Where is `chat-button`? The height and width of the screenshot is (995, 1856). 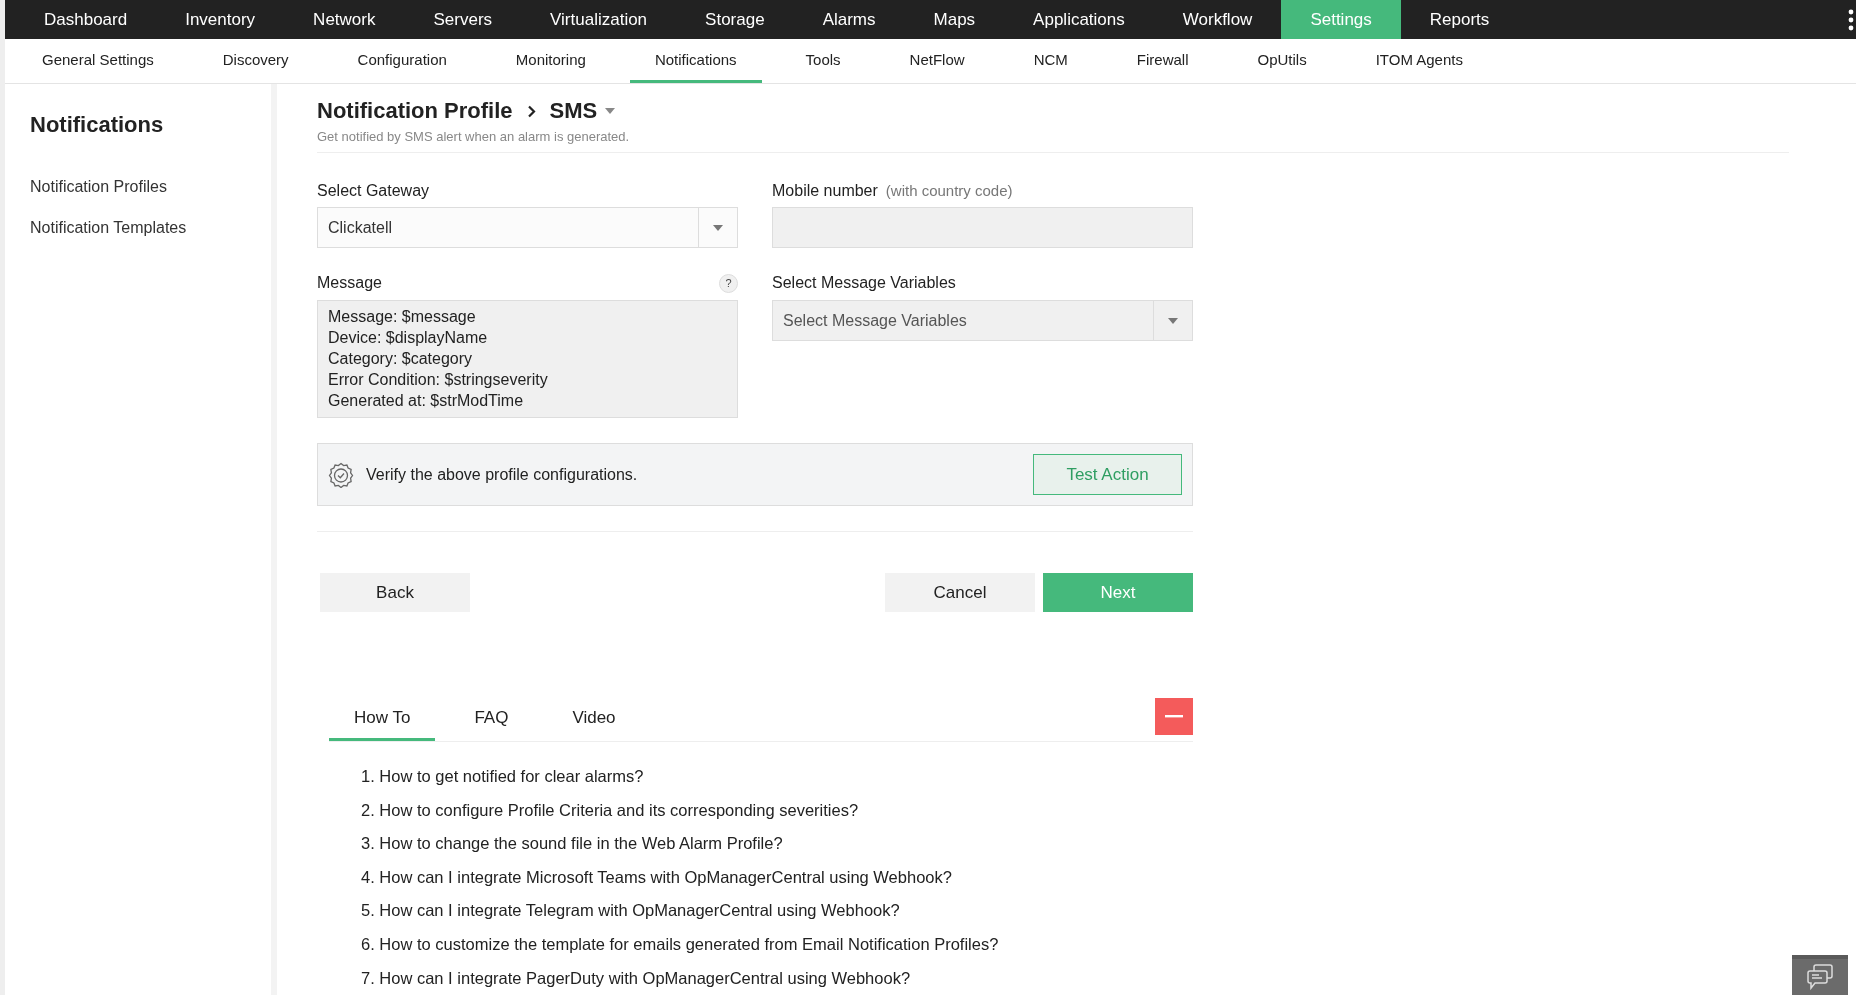 chat-button is located at coordinates (1820, 975).